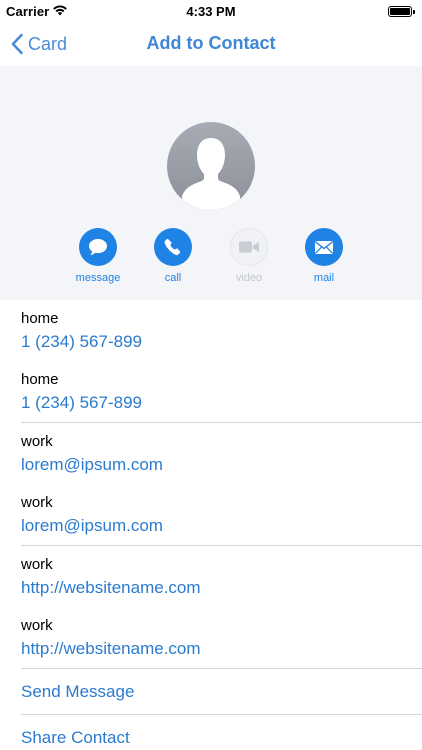 This screenshot has width=422, height=750. Describe the element at coordinates (324, 278) in the screenshot. I see `mail-action-label: mail` at that location.